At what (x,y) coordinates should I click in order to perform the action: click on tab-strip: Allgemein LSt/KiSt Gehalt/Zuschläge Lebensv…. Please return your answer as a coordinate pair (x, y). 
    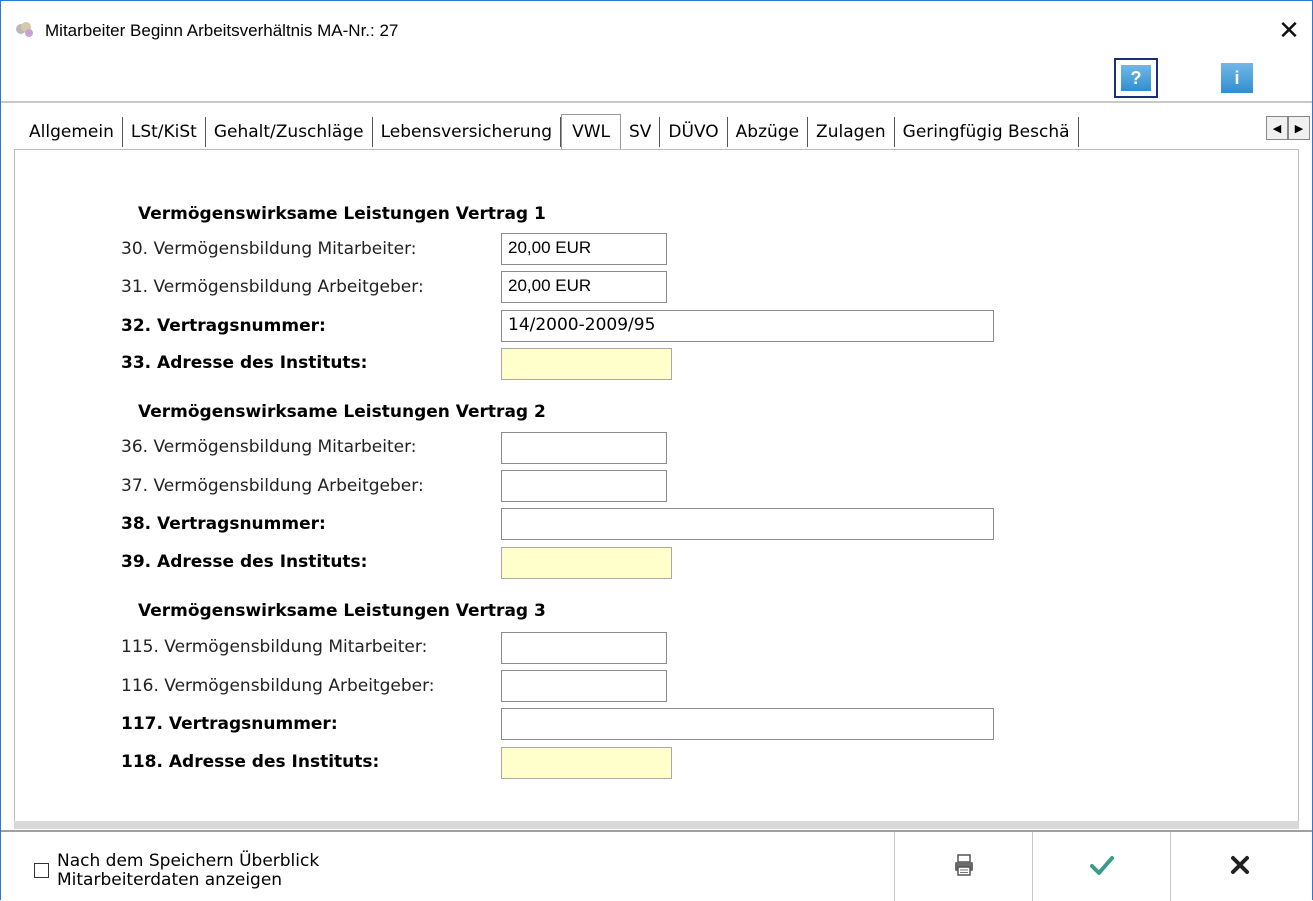
    Looking at the image, I should click on (656, 132).